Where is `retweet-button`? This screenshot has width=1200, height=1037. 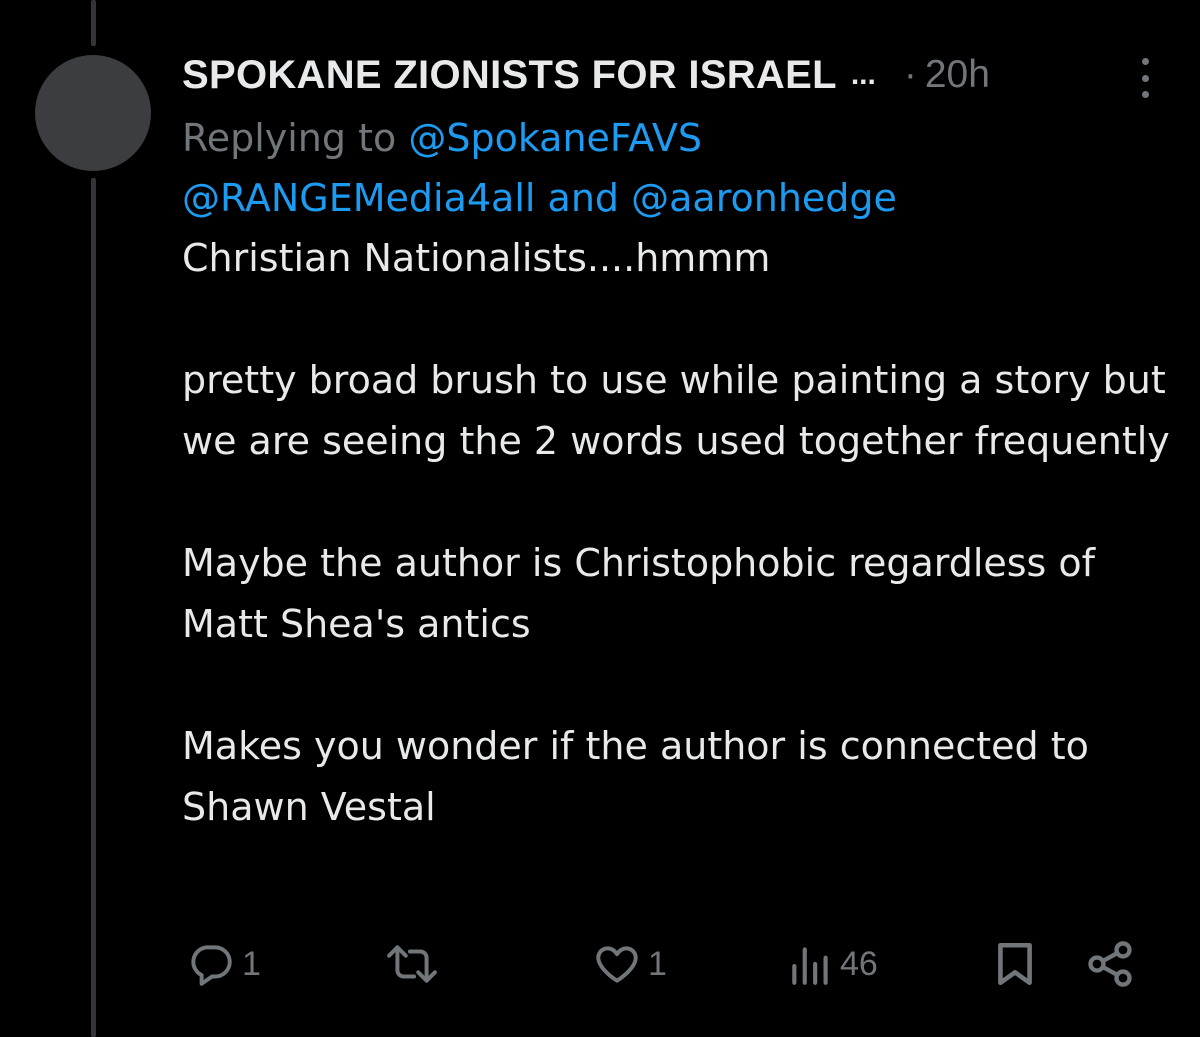
retweet-button is located at coordinates (415, 964).